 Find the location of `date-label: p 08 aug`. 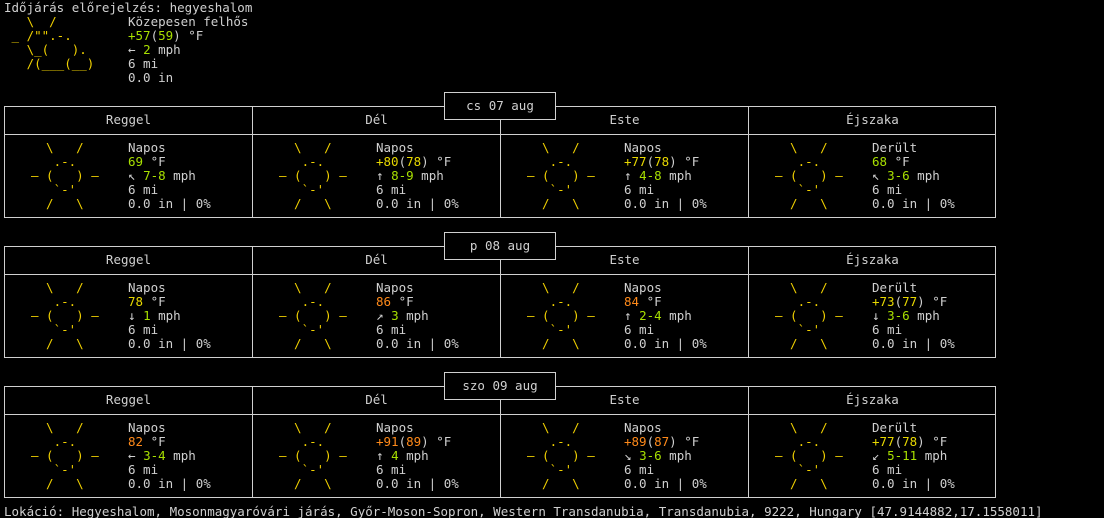

date-label: p 08 aug is located at coordinates (500, 246).